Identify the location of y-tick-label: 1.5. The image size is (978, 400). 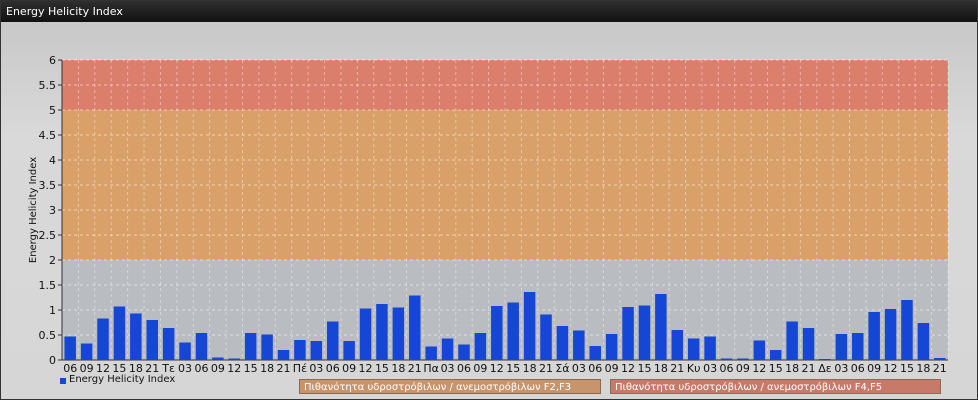
(48, 285).